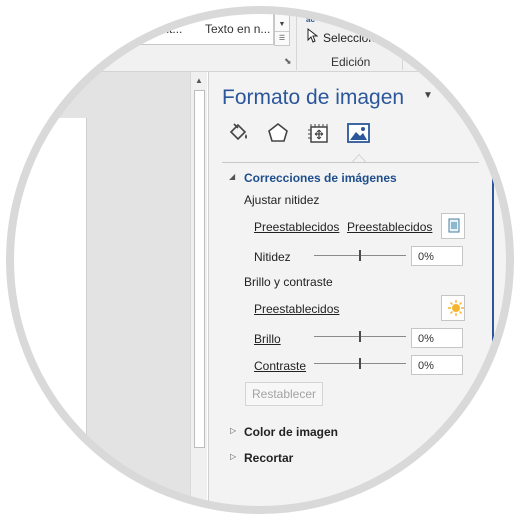  I want to click on sharpen-preset-thumbnail-icon, so click(453, 228).